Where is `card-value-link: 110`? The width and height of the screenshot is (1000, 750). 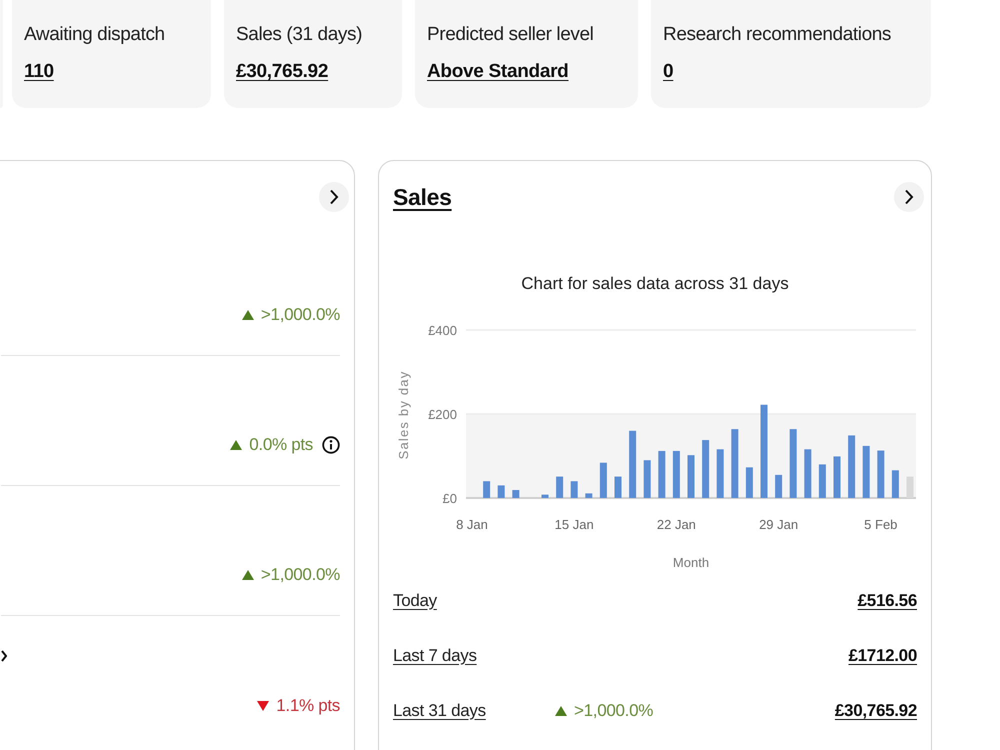 card-value-link: 110 is located at coordinates (39, 72).